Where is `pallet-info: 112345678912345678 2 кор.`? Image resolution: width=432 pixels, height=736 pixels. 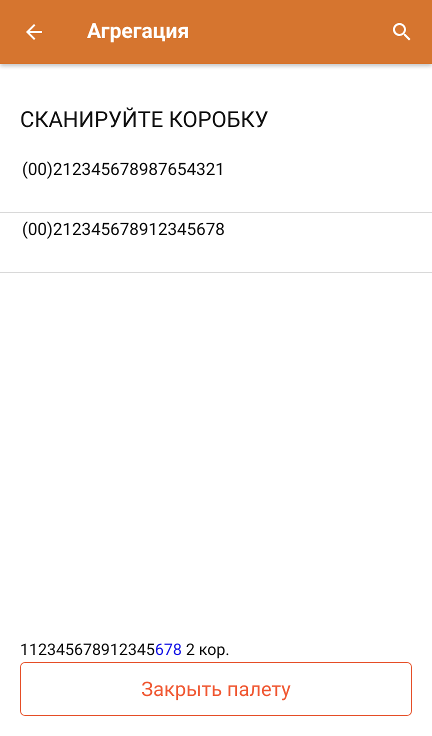
pallet-info: 112345678912345678 2 кор. is located at coordinates (125, 650).